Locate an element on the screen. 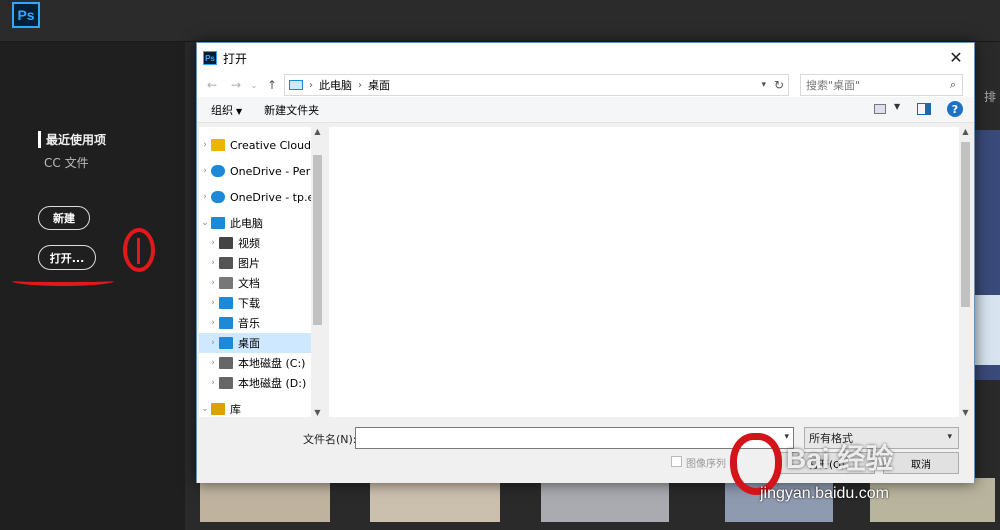  search-icon: ⌕ is located at coordinates (953, 85).